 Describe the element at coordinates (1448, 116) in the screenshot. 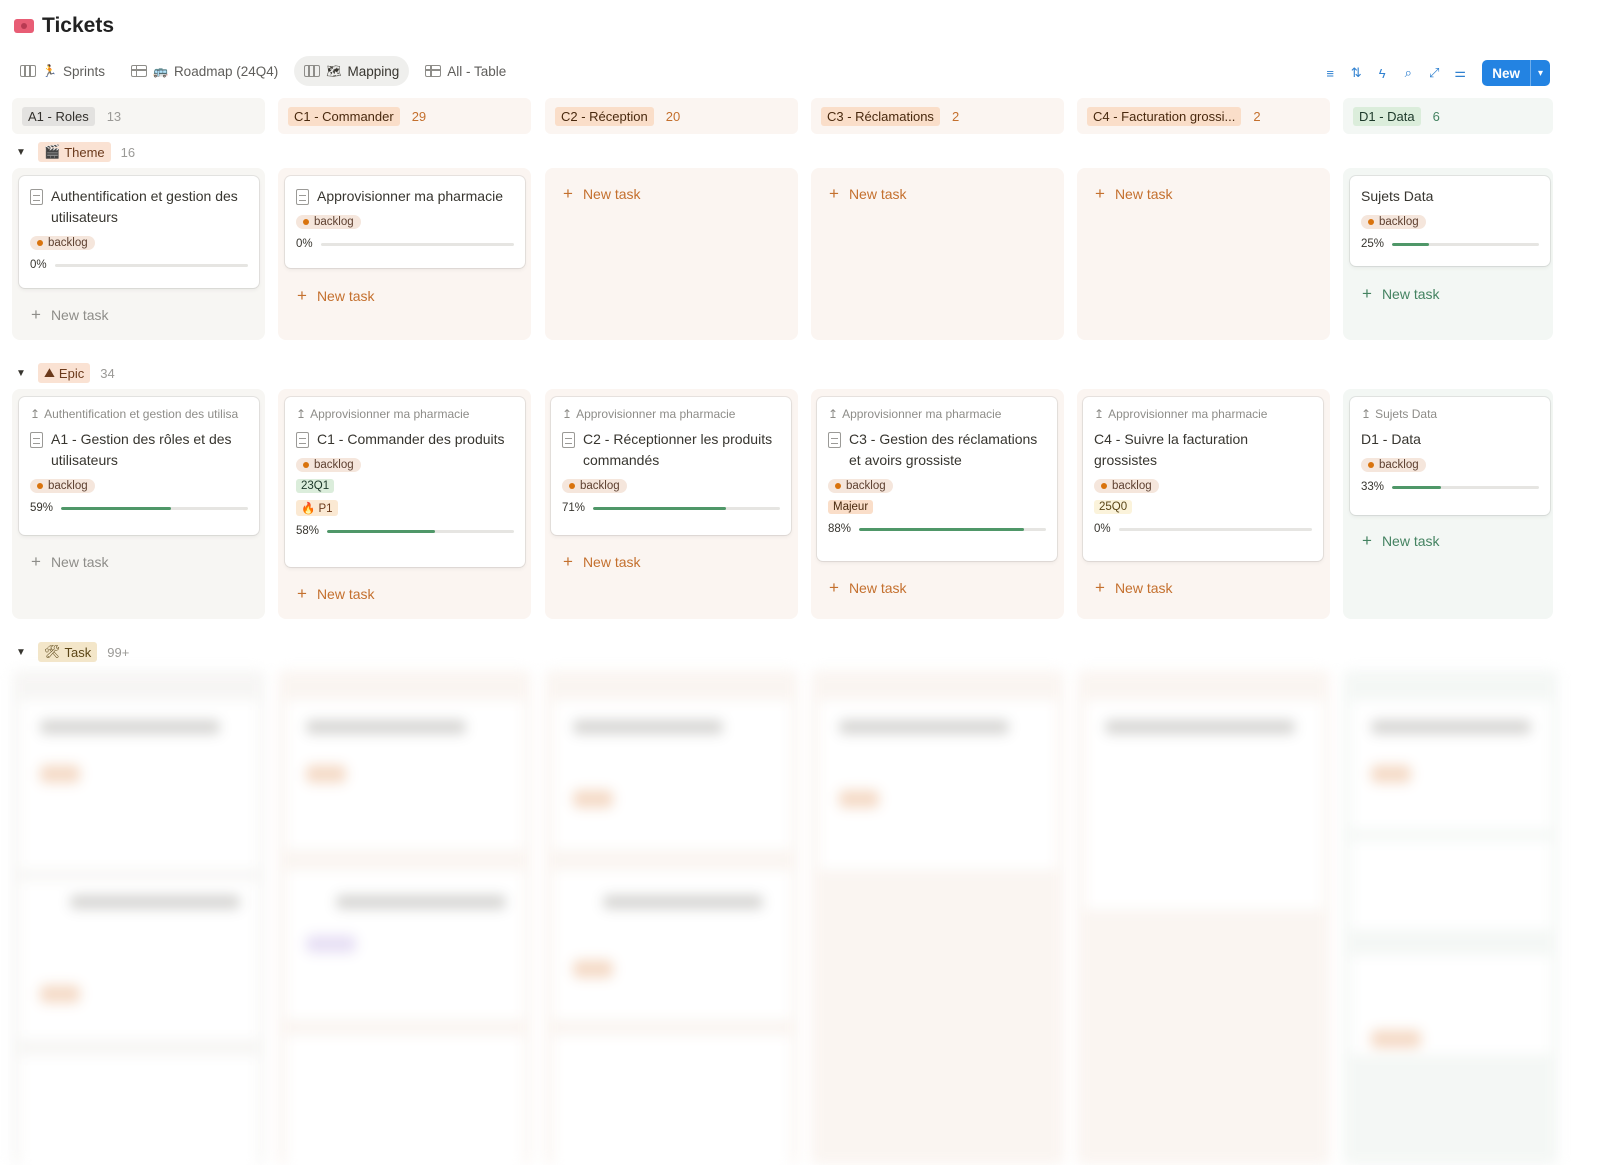

I see `column-header-d1: D1 - Data 6` at that location.